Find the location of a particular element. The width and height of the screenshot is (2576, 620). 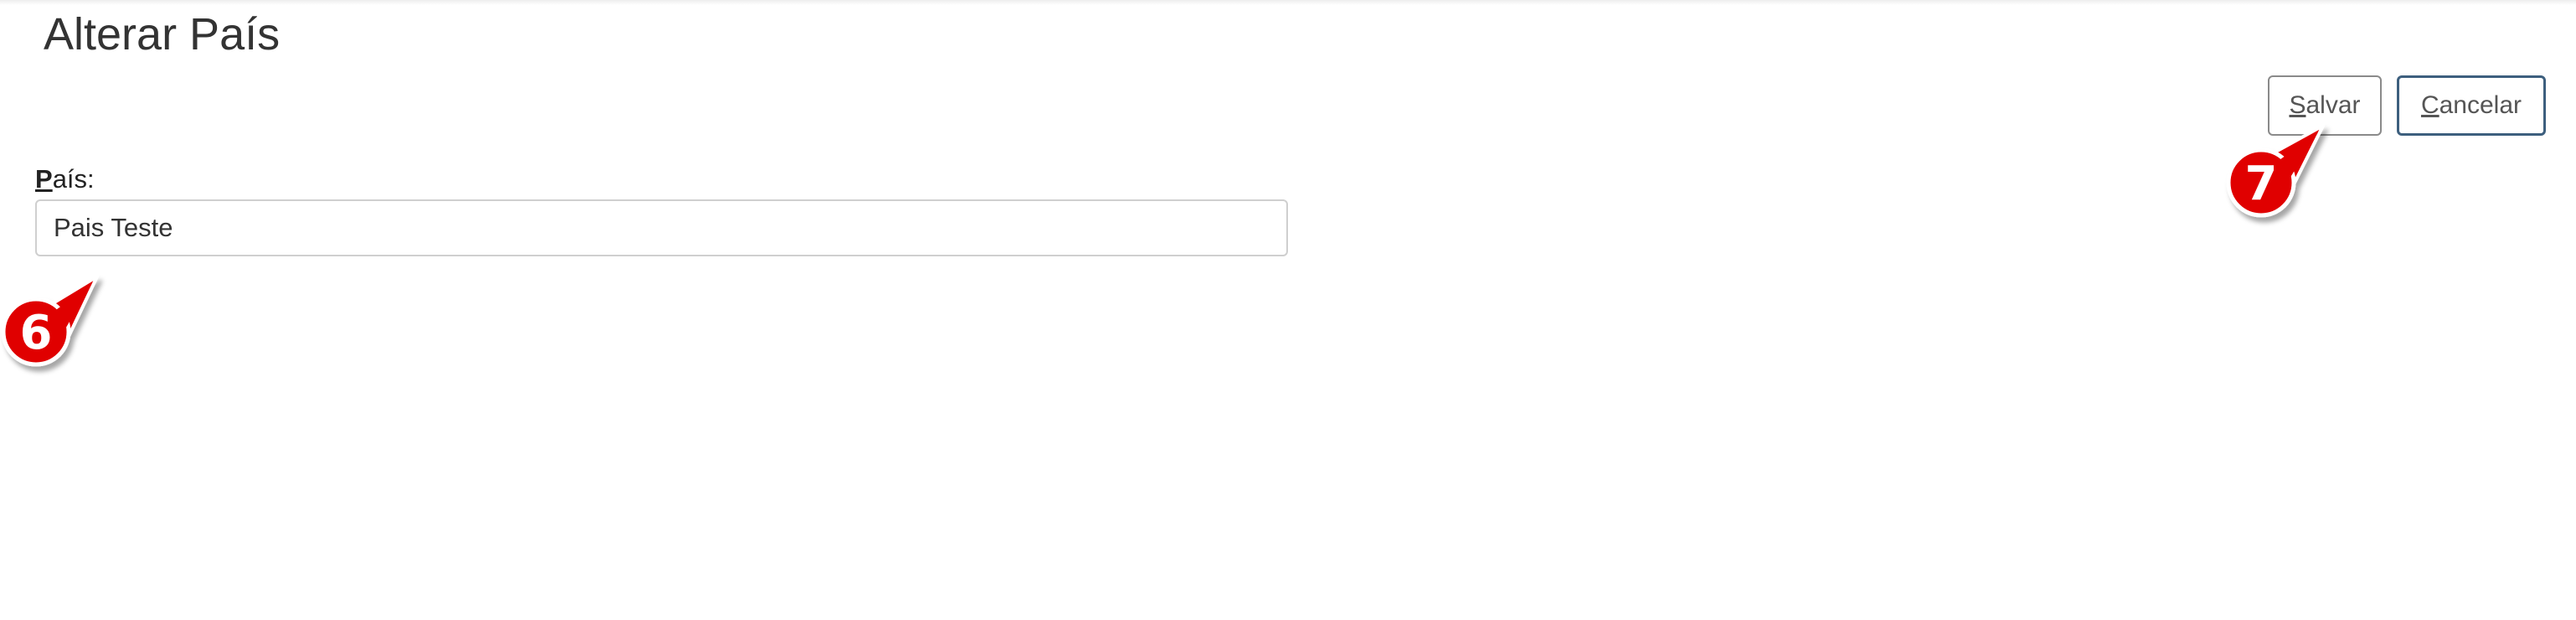

callout-7-number: 7 is located at coordinates (2261, 184).